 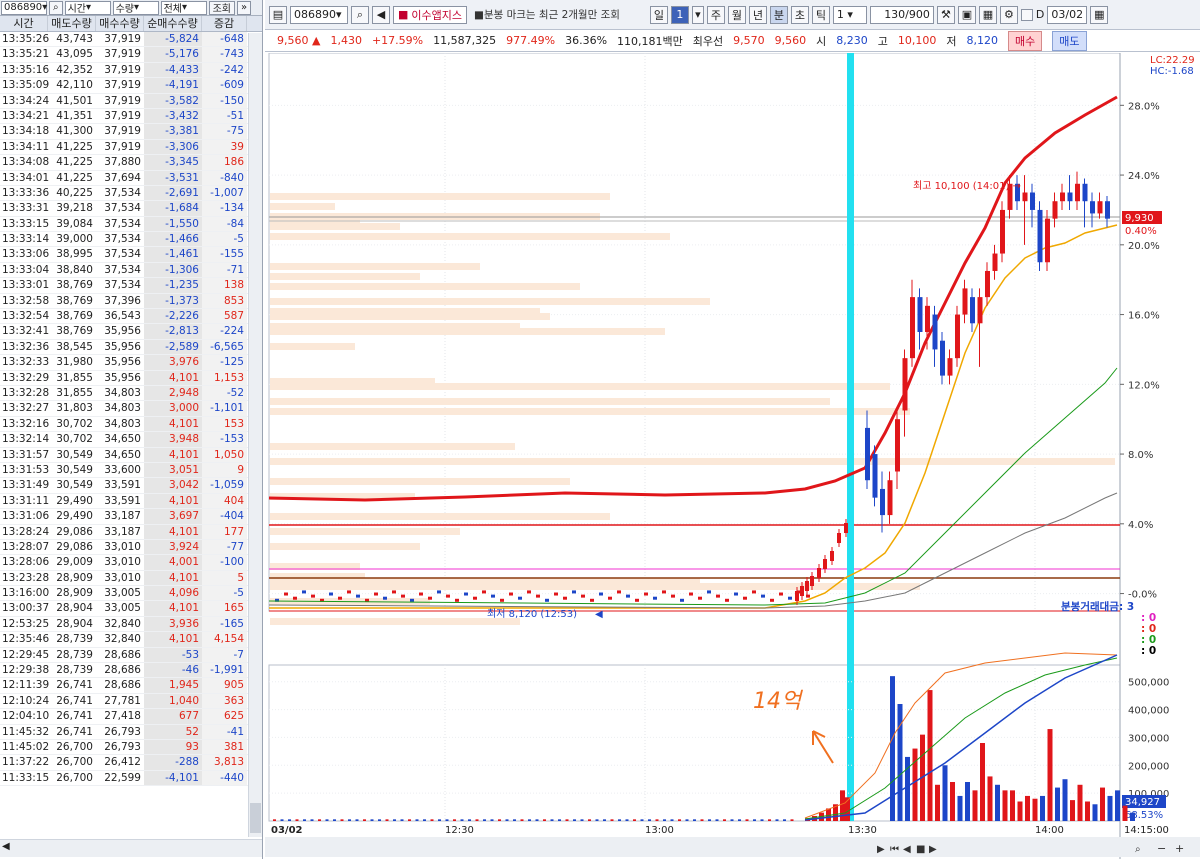 I want to click on period-year: 년, so click(x=757, y=14).